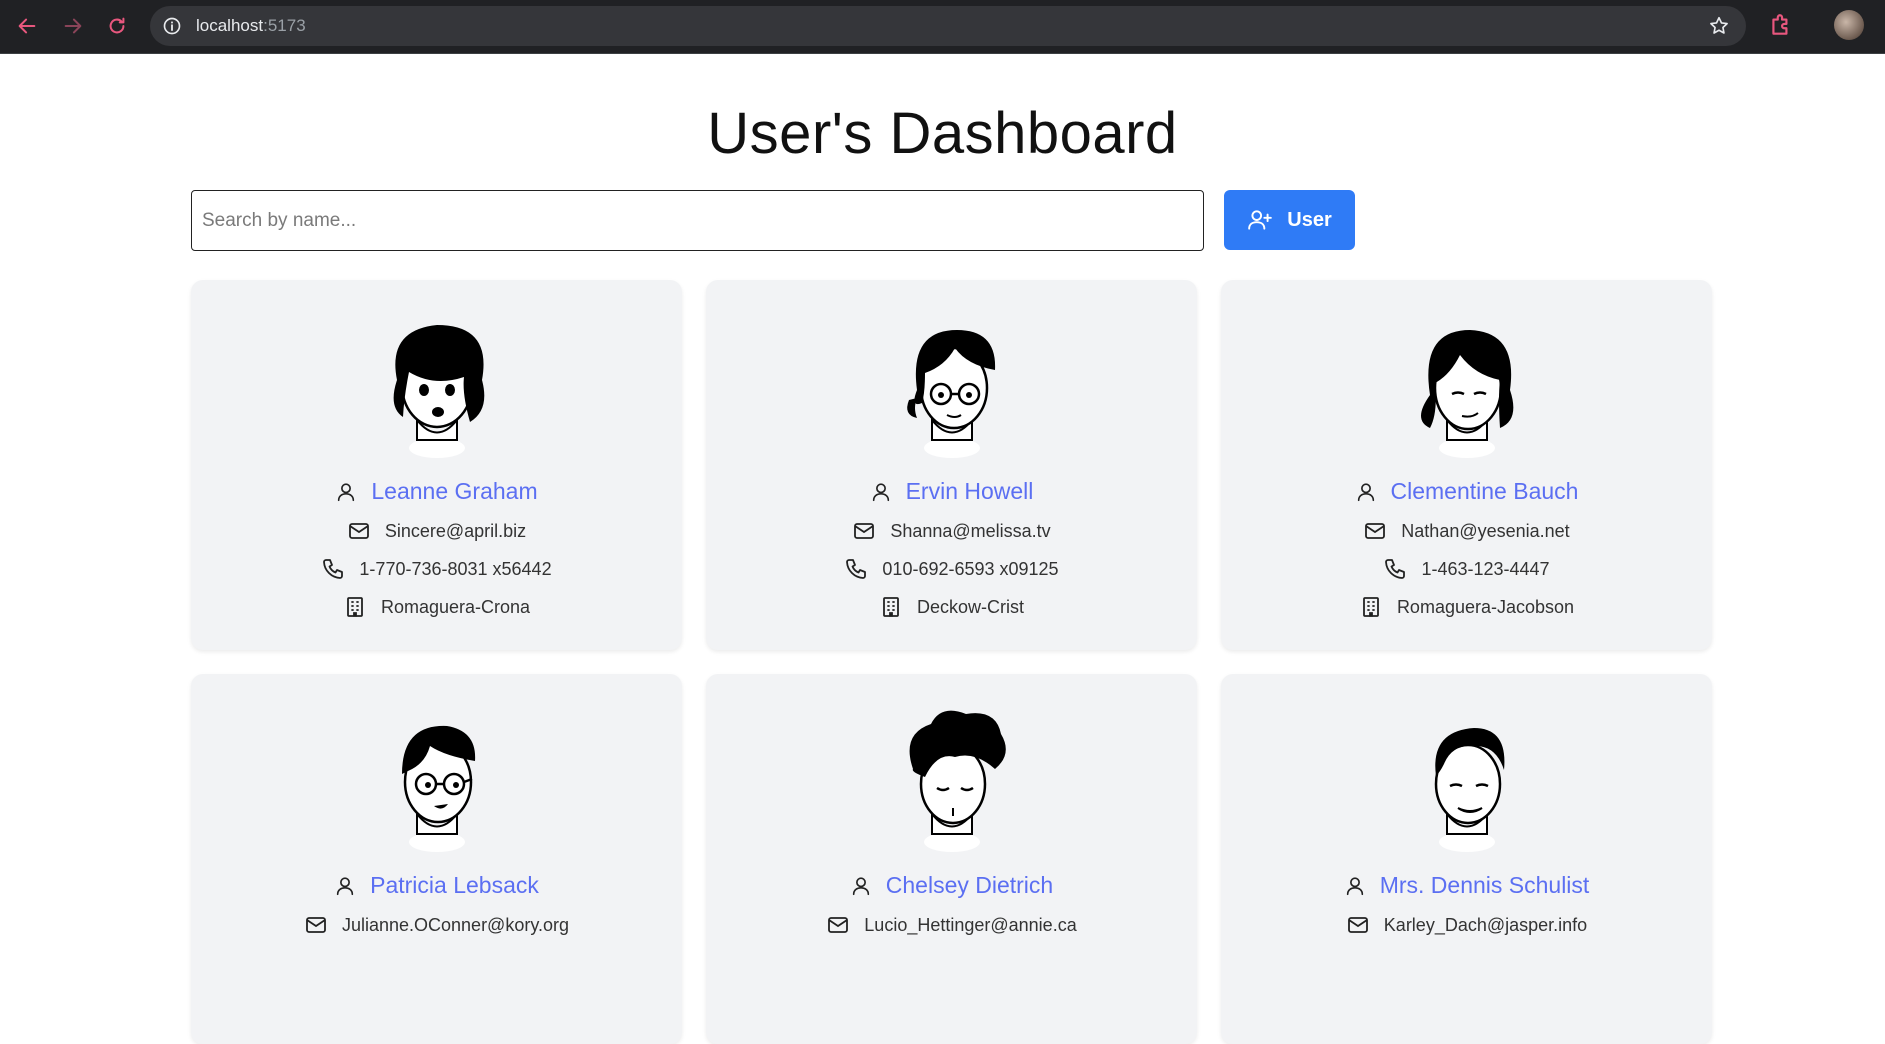  Describe the element at coordinates (1485, 530) in the screenshot. I see `user-email: Nathan@yesenia.net` at that location.